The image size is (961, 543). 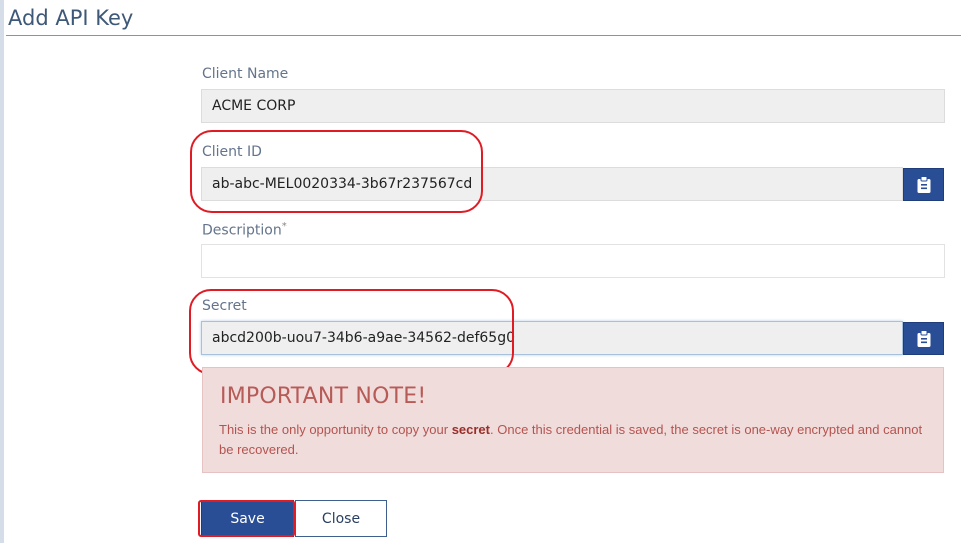 What do you see at coordinates (232, 152) in the screenshot?
I see `client-id-label: Client ID` at bounding box center [232, 152].